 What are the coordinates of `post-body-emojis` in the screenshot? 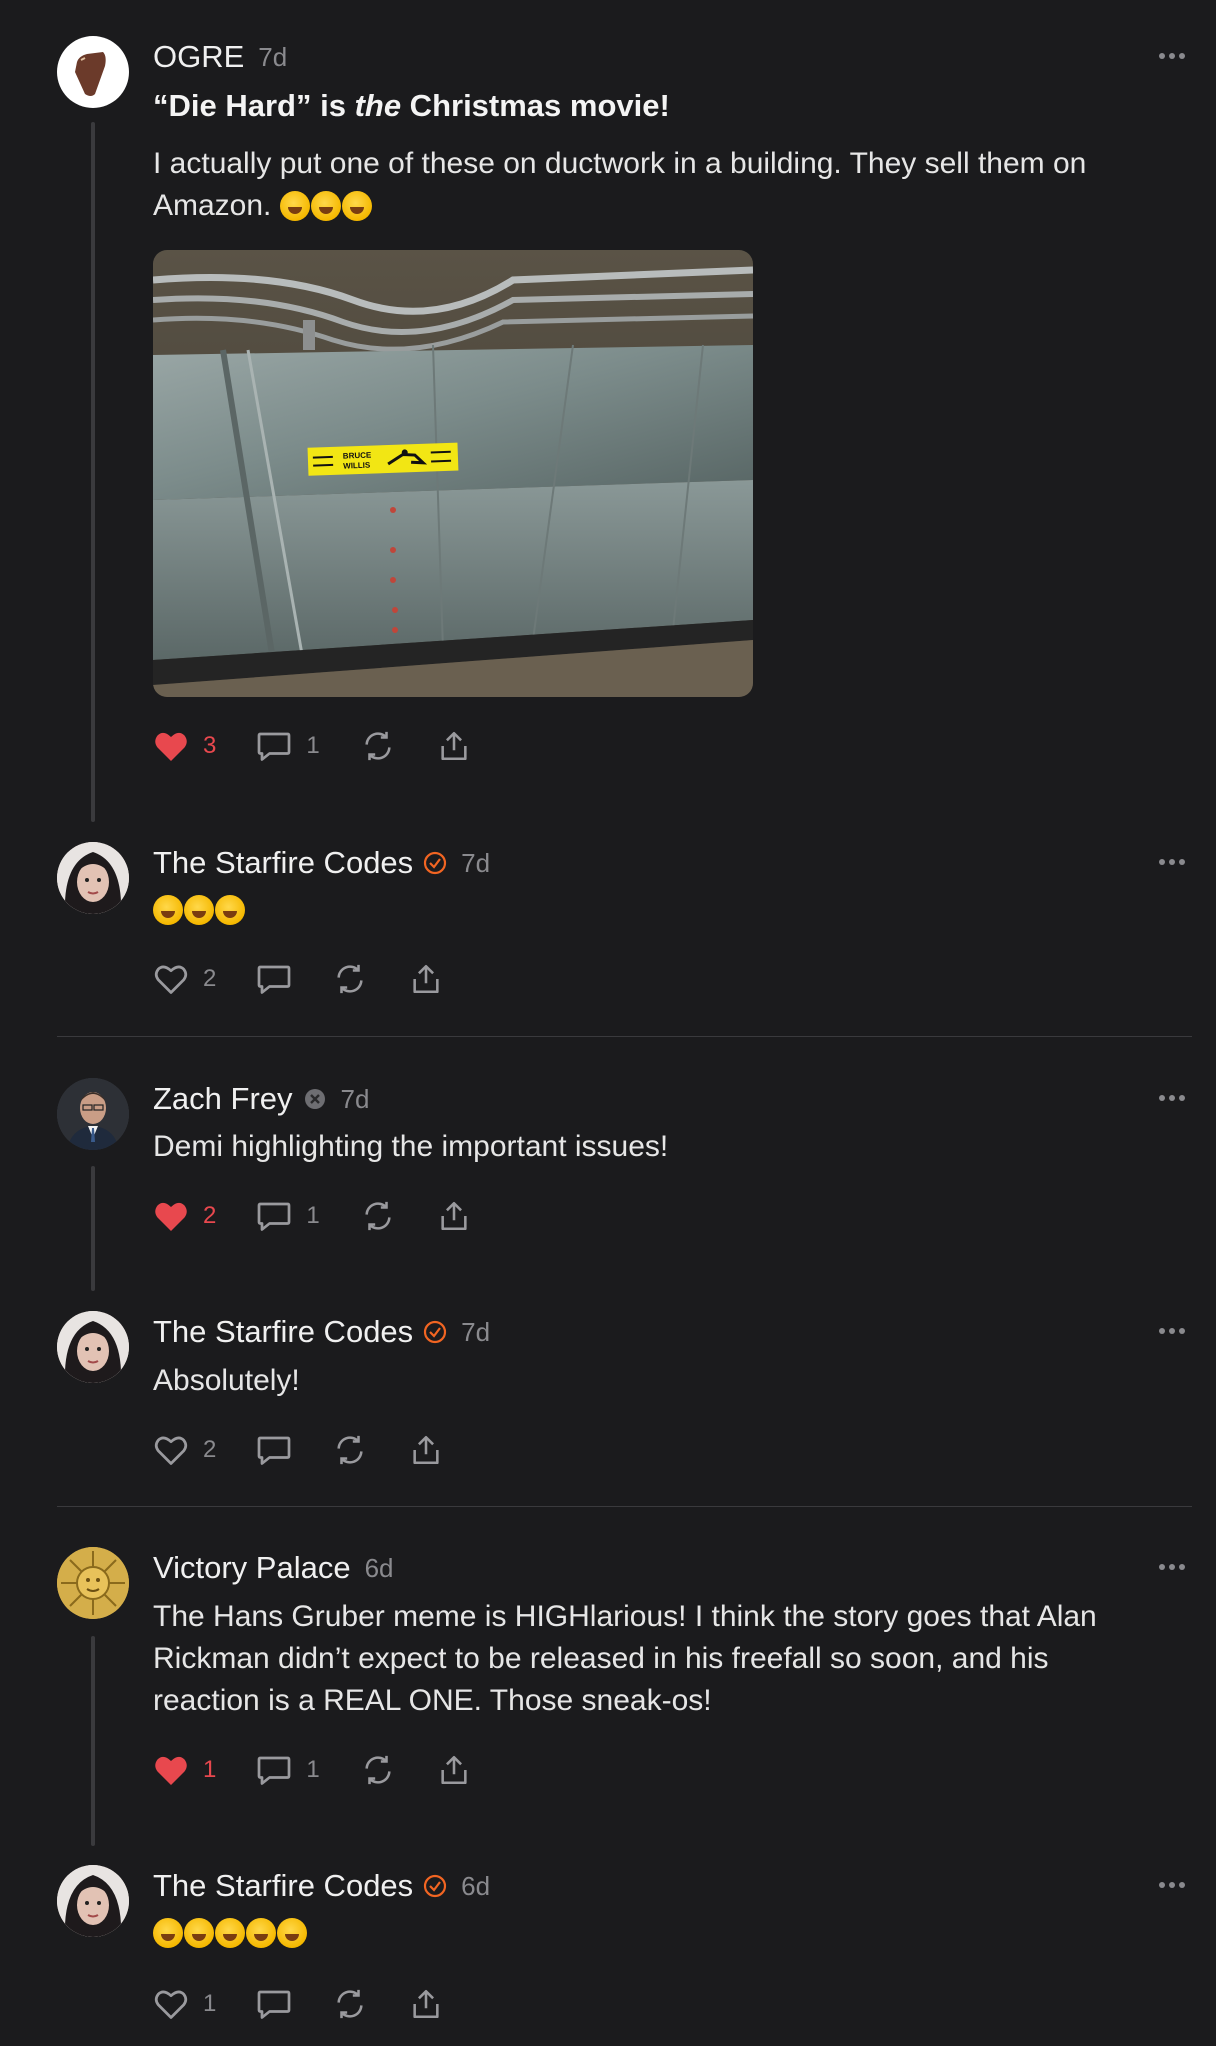 It's located at (199, 910).